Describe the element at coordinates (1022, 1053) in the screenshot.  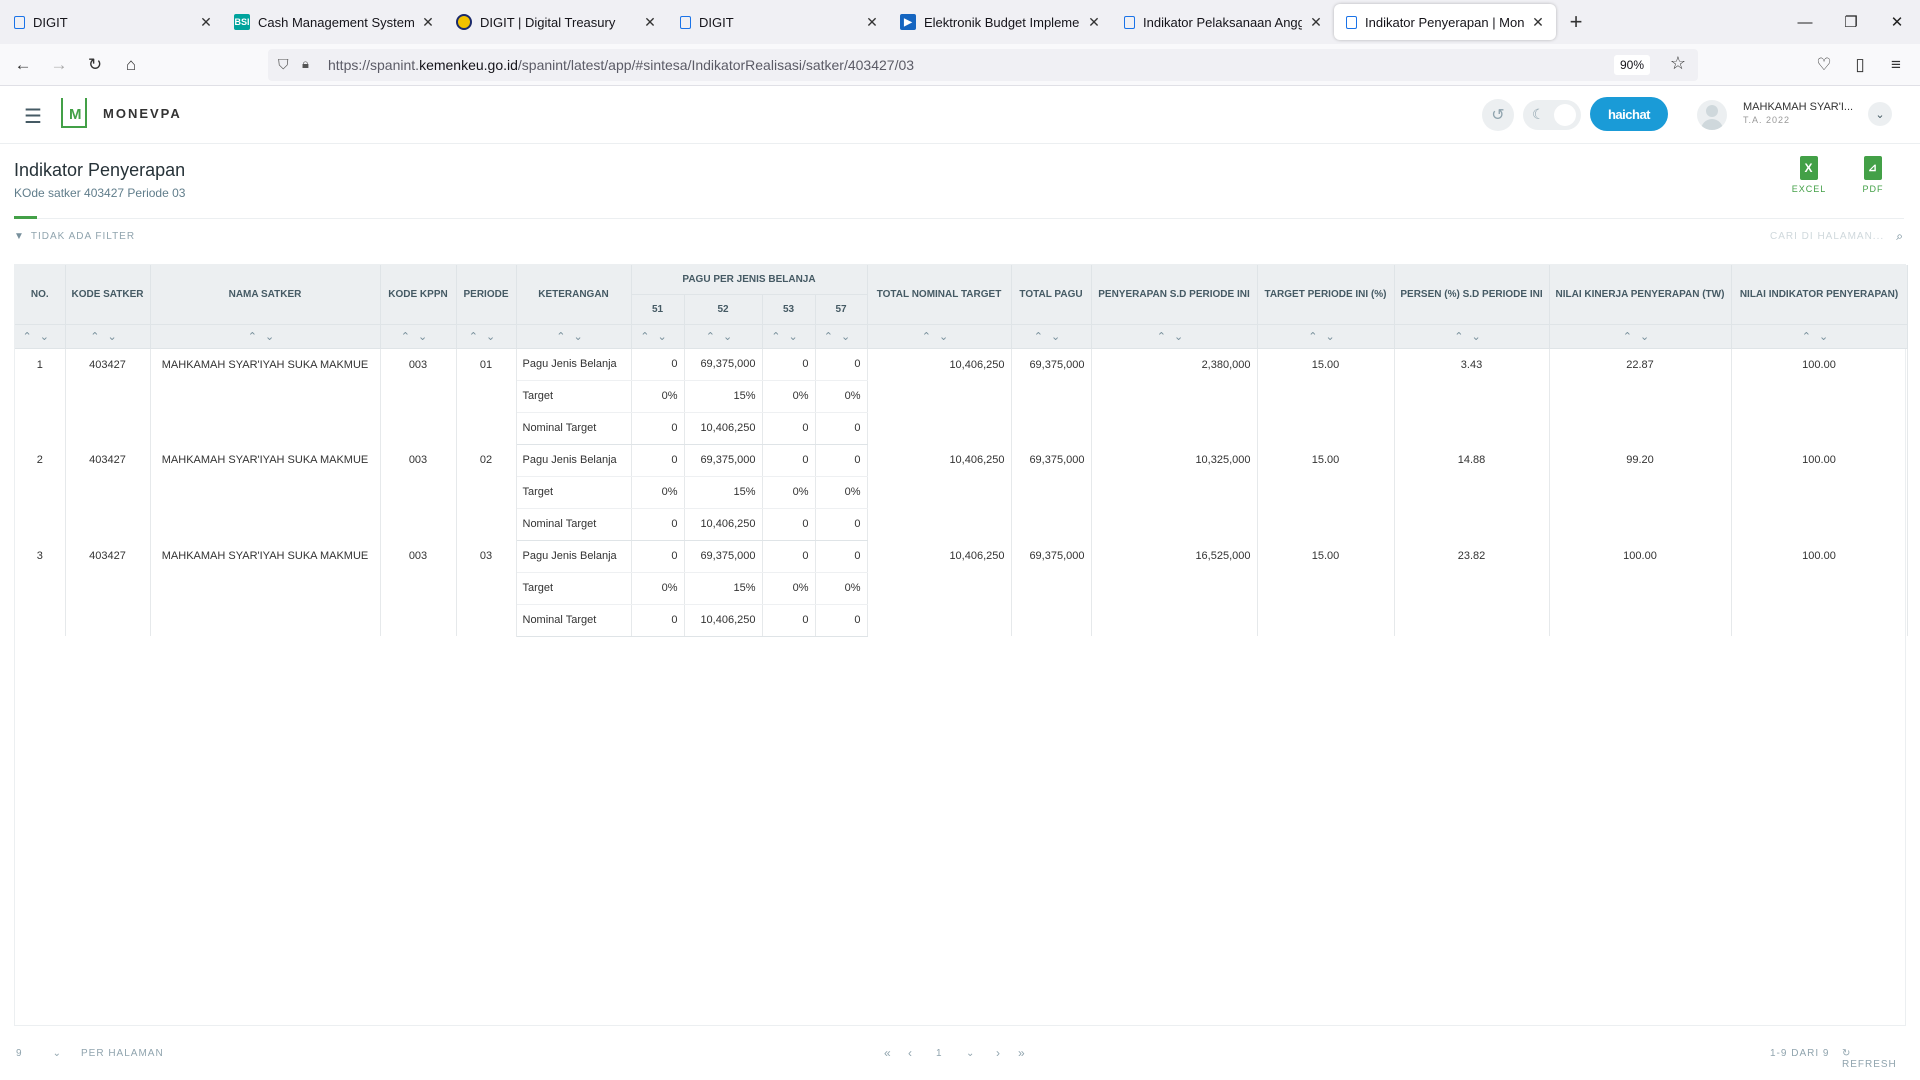
I see `last-page-icon: »` at that location.